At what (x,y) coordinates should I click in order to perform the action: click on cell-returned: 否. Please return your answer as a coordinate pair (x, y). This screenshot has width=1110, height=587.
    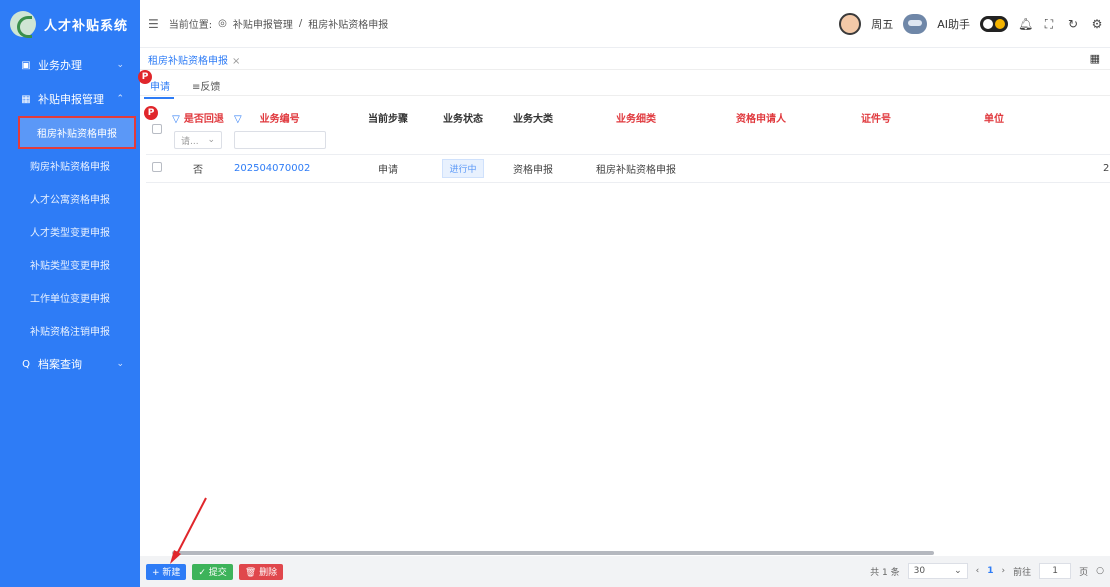
    Looking at the image, I should click on (198, 168).